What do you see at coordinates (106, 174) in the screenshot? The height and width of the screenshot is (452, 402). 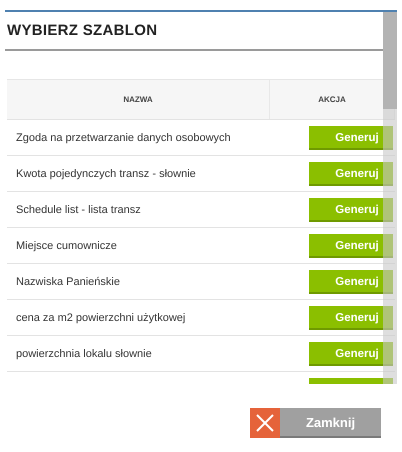 I see `template-name: Kwota pojedynczych transz - słownie` at bounding box center [106, 174].